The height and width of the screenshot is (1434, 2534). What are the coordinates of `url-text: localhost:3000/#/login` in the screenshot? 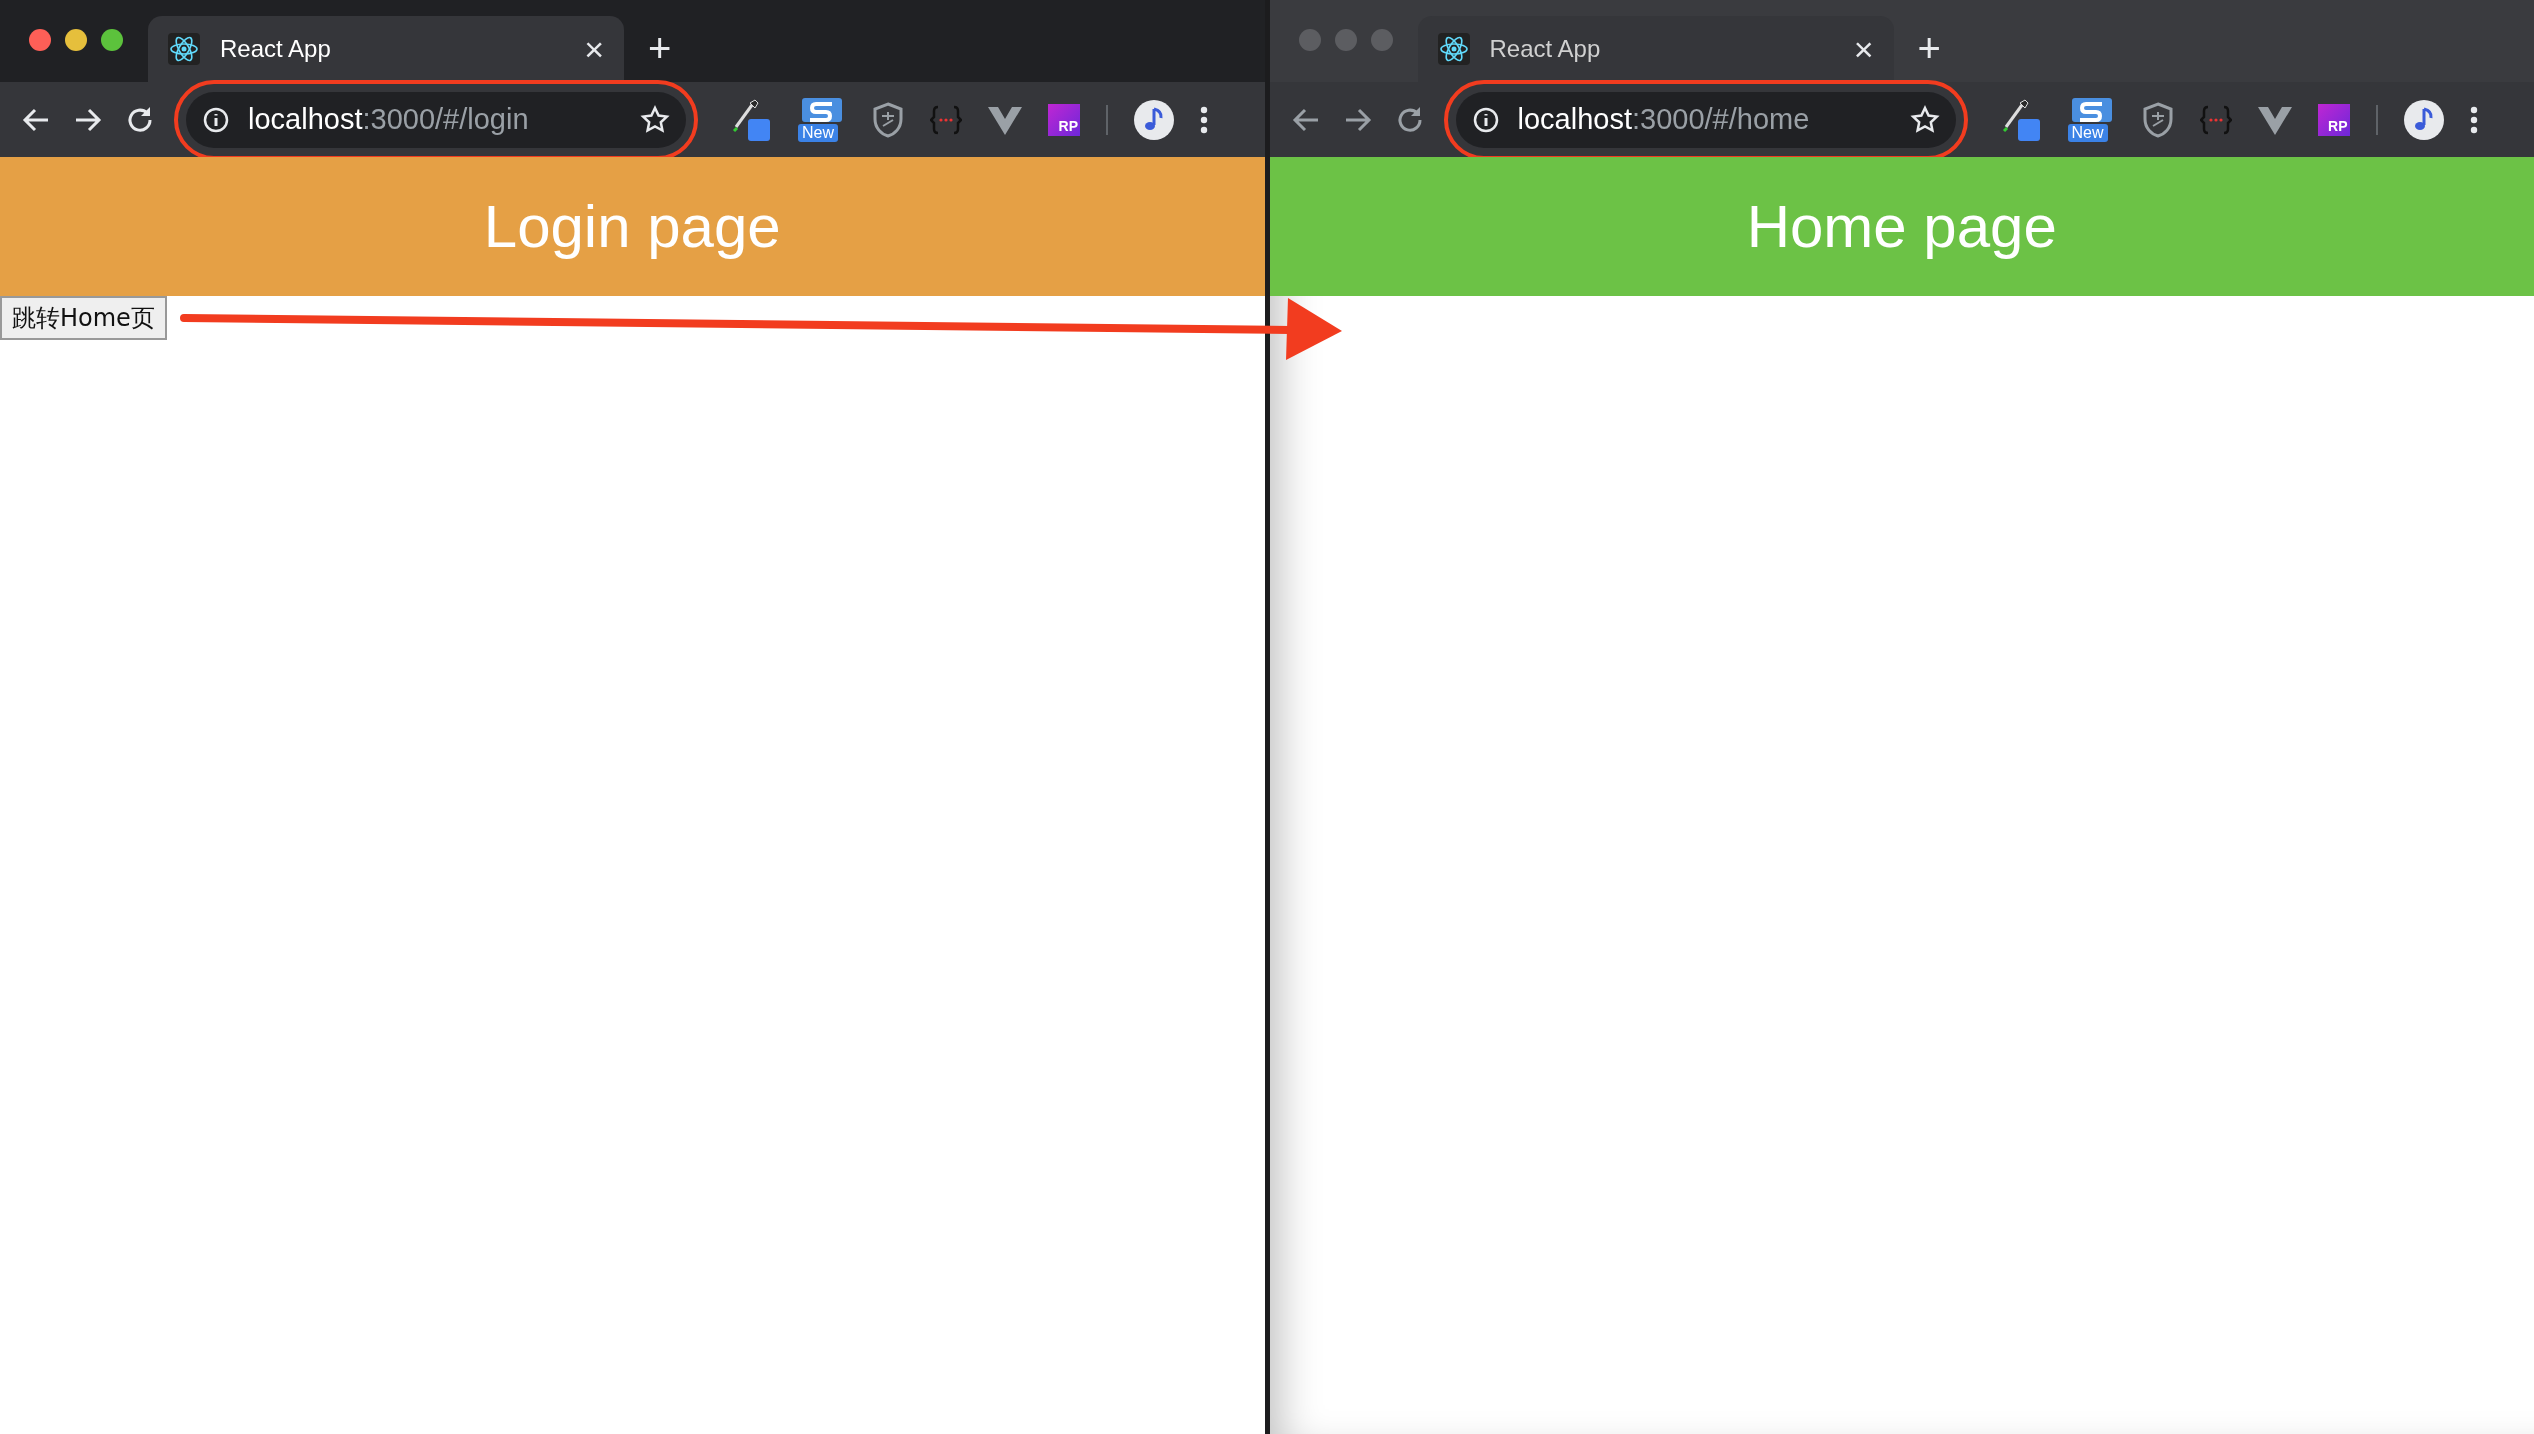 It's located at (389, 119).